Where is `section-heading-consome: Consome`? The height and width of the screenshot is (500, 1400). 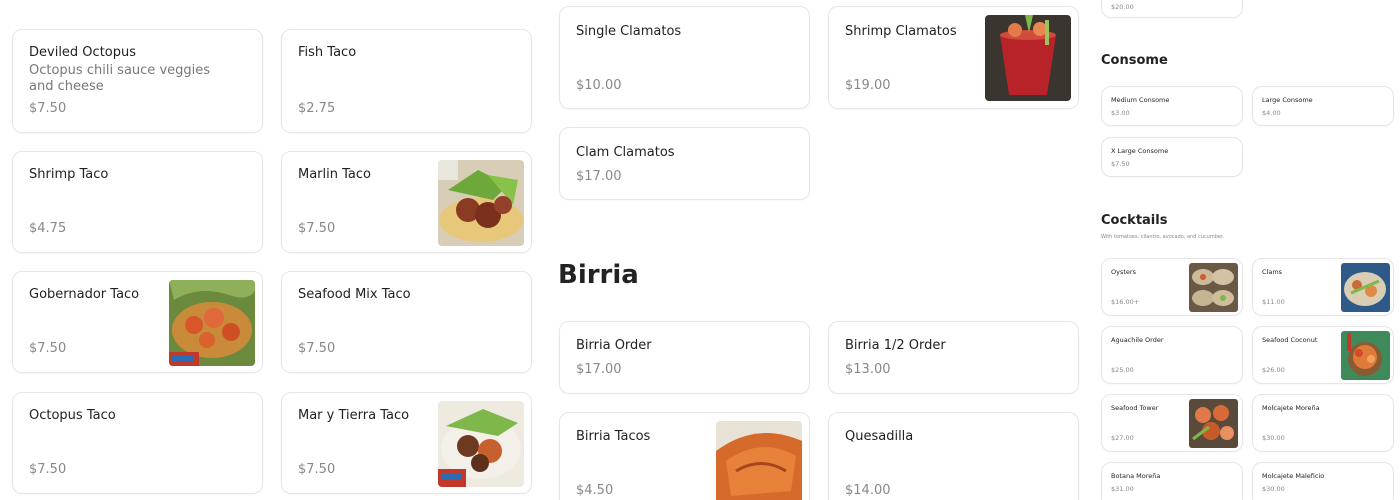
section-heading-consome: Consome is located at coordinates (1134, 60).